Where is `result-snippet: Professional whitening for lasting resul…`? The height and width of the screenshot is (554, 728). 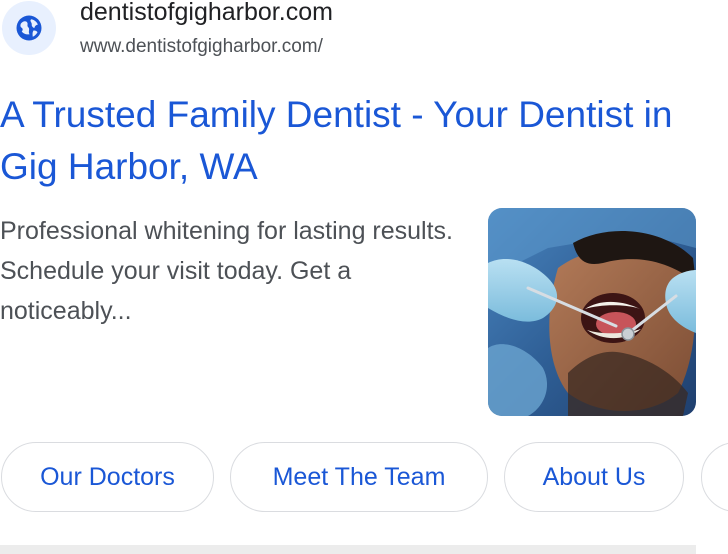
result-snippet: Professional whitening for lasting resul… is located at coordinates (227, 271).